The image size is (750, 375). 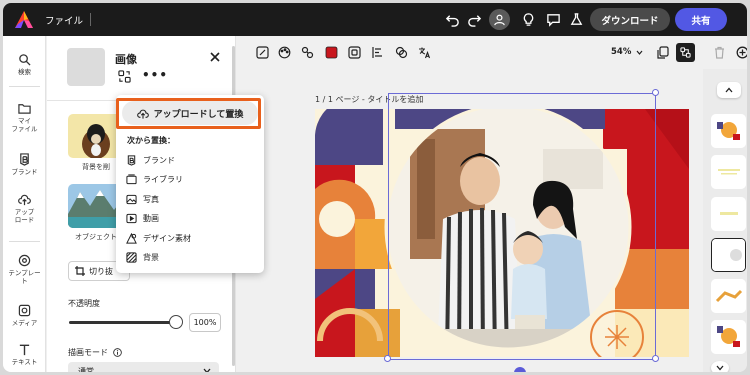 What do you see at coordinates (88, 352) in the screenshot?
I see `blend-mode-text: 描画モード` at bounding box center [88, 352].